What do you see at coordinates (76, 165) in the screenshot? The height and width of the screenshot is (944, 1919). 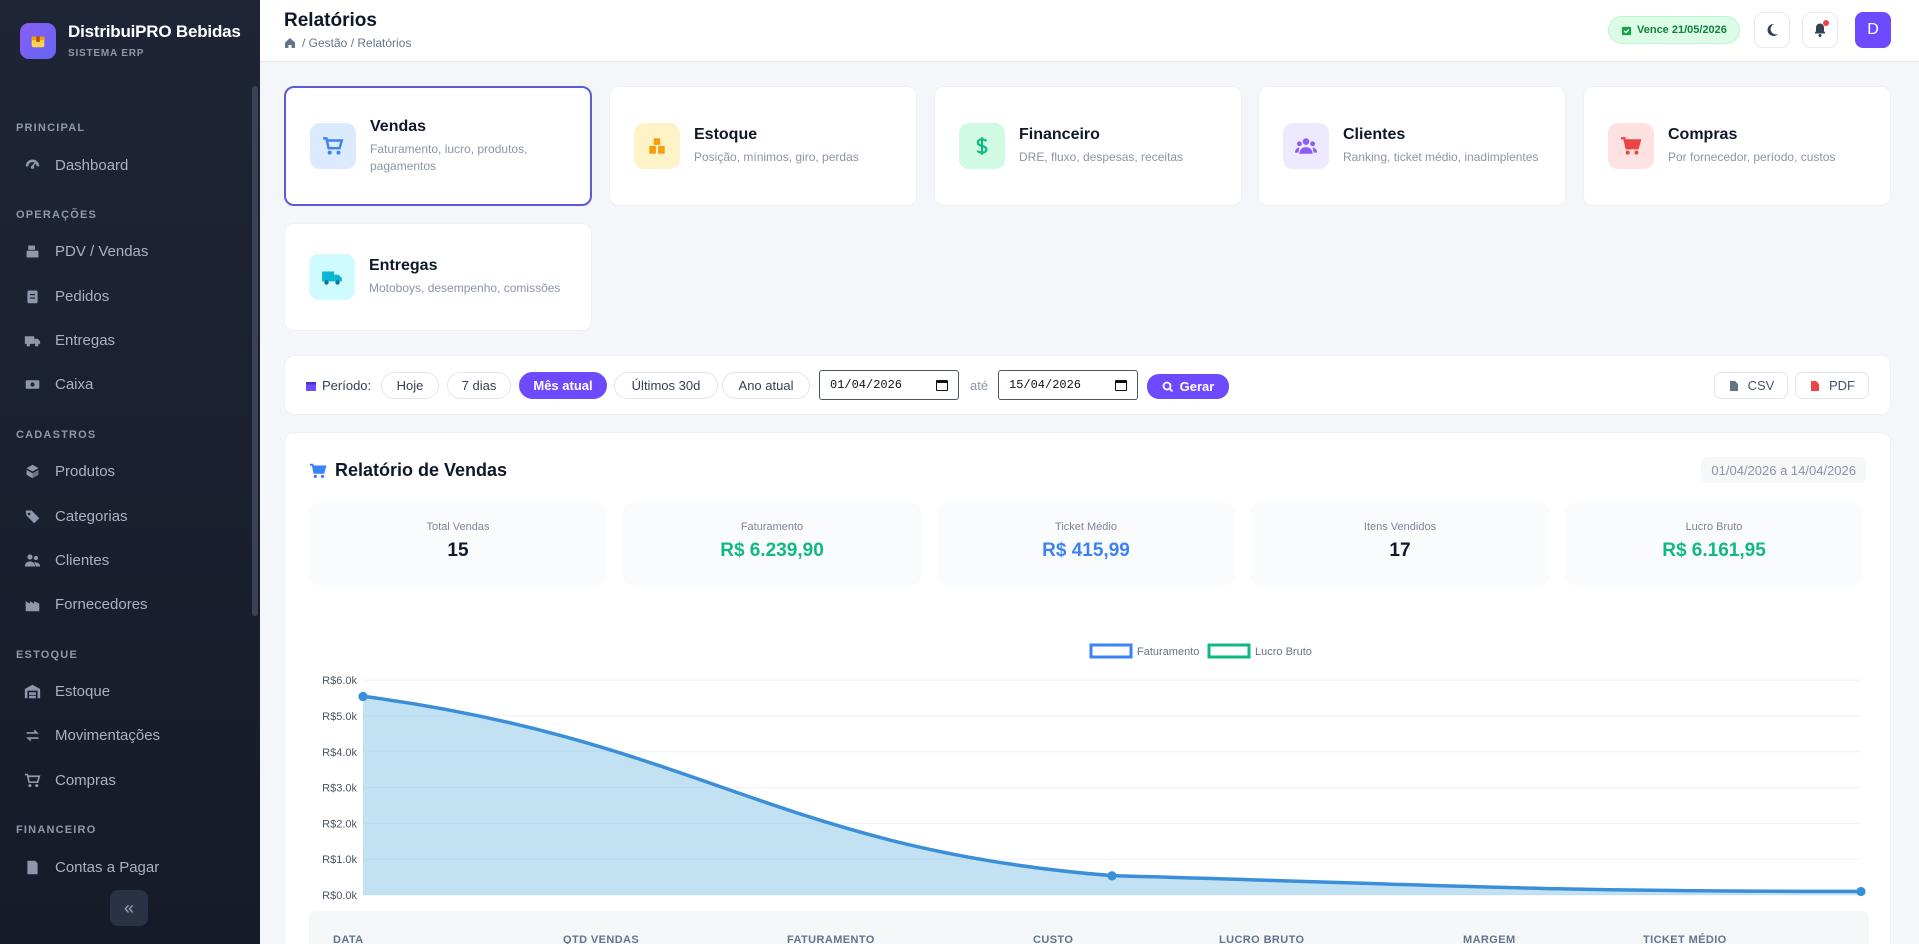 I see `sidebar-item-dashboard: Dashboard` at bounding box center [76, 165].